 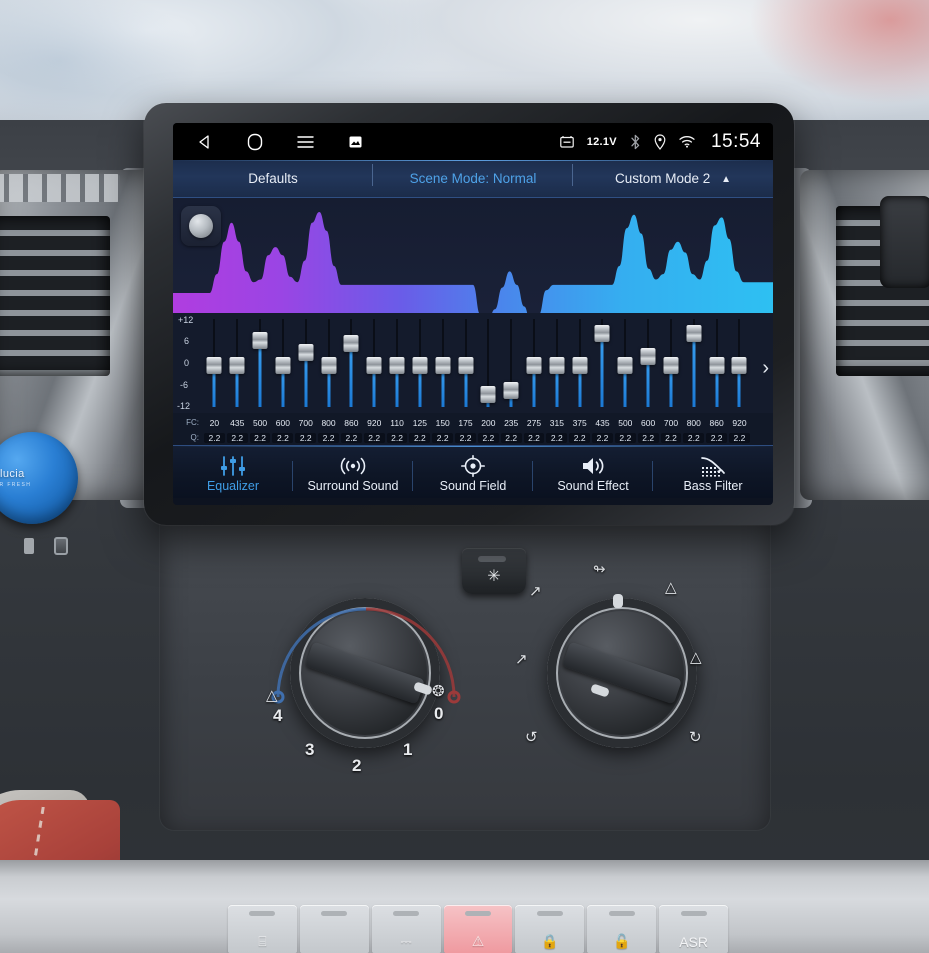 What do you see at coordinates (713, 472) in the screenshot?
I see `tab-bass-filter: Bass Filter` at bounding box center [713, 472].